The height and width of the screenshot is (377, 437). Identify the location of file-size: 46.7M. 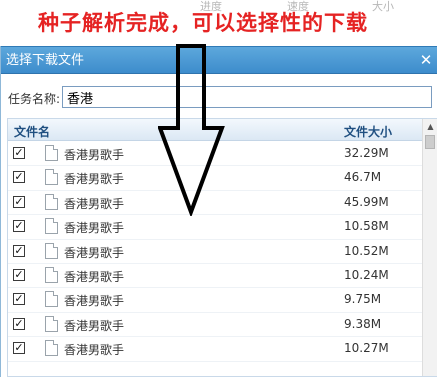
(363, 177).